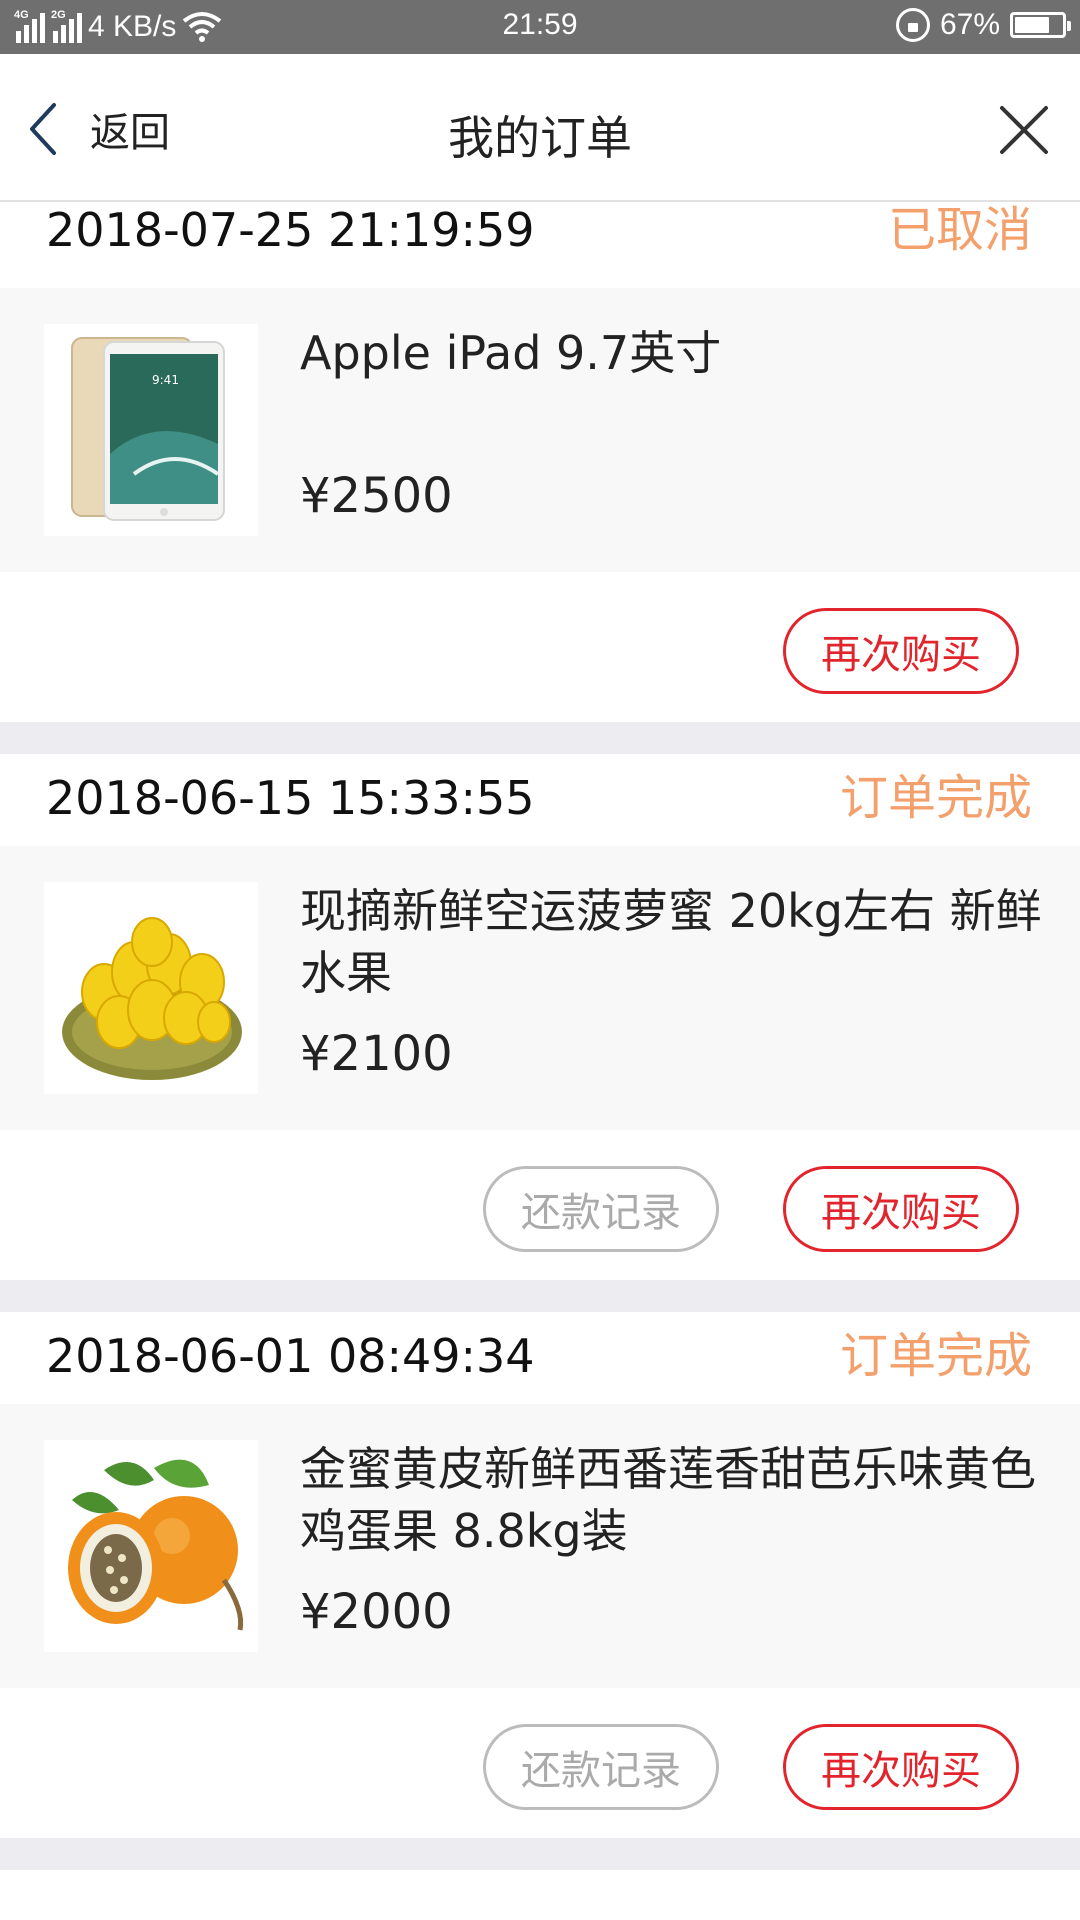  I want to click on order-actions: 再次购买, so click(540, 647).